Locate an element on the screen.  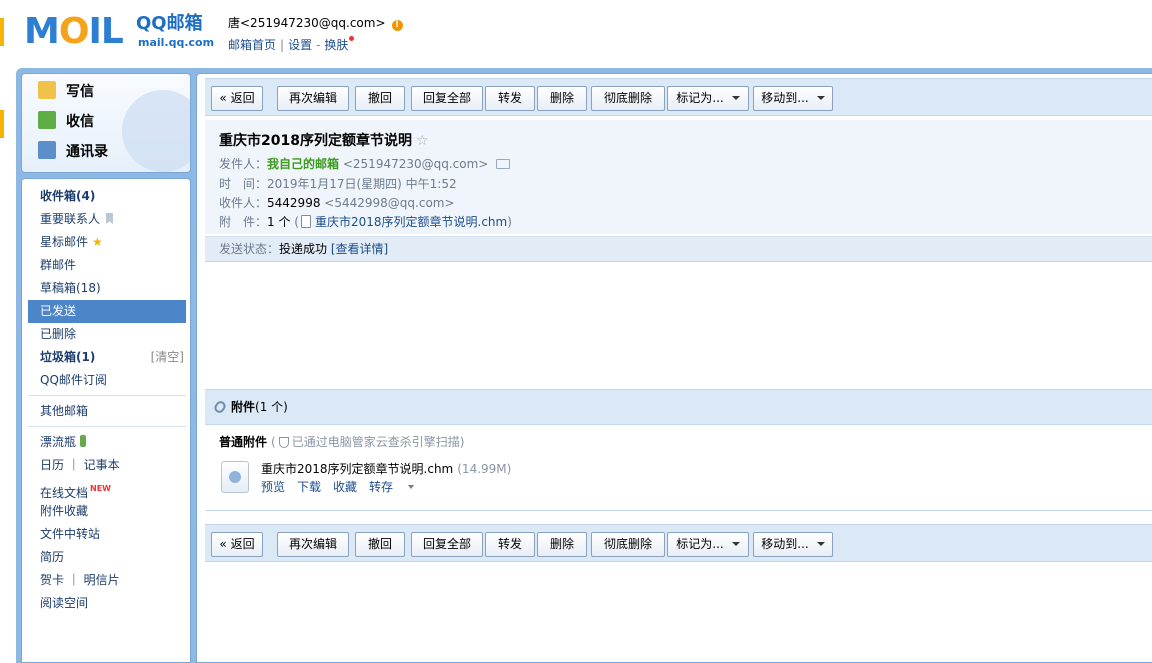
link-mail-home: 邮箱首页 is located at coordinates (252, 45).